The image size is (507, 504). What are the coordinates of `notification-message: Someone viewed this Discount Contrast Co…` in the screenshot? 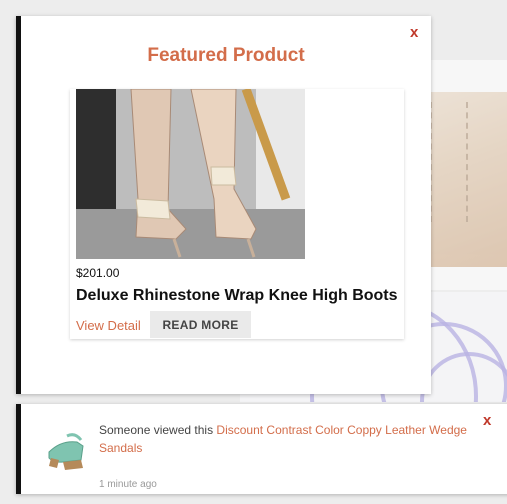 It's located at (284, 439).